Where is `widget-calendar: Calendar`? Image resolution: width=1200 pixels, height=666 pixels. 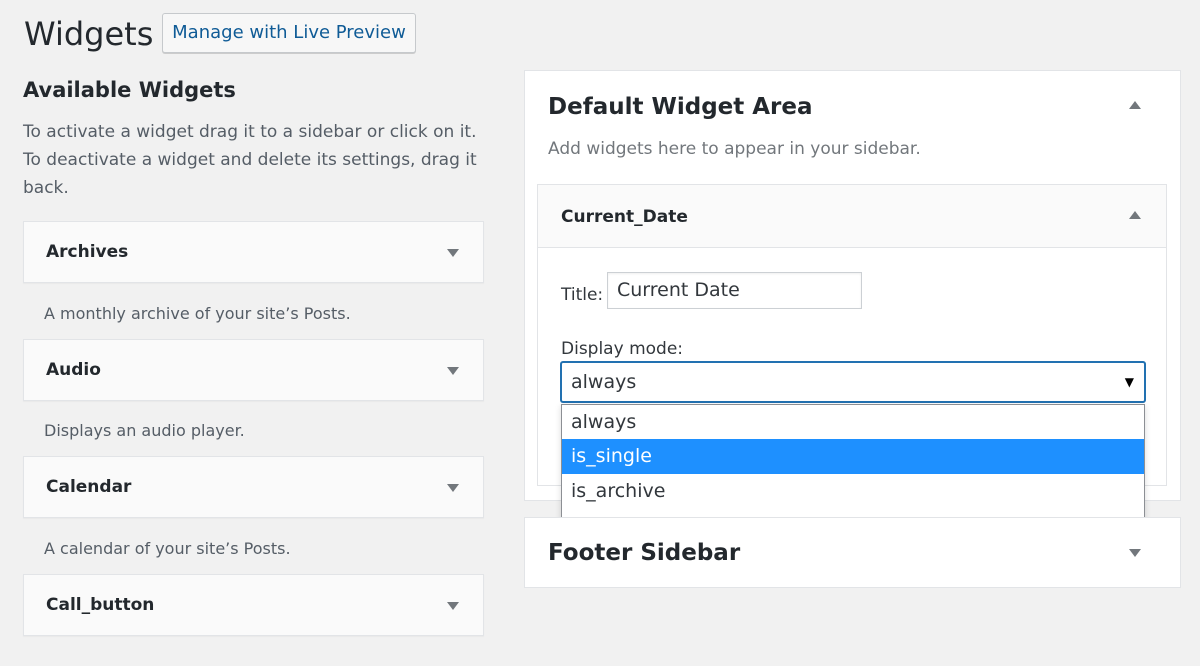 widget-calendar: Calendar is located at coordinates (253, 487).